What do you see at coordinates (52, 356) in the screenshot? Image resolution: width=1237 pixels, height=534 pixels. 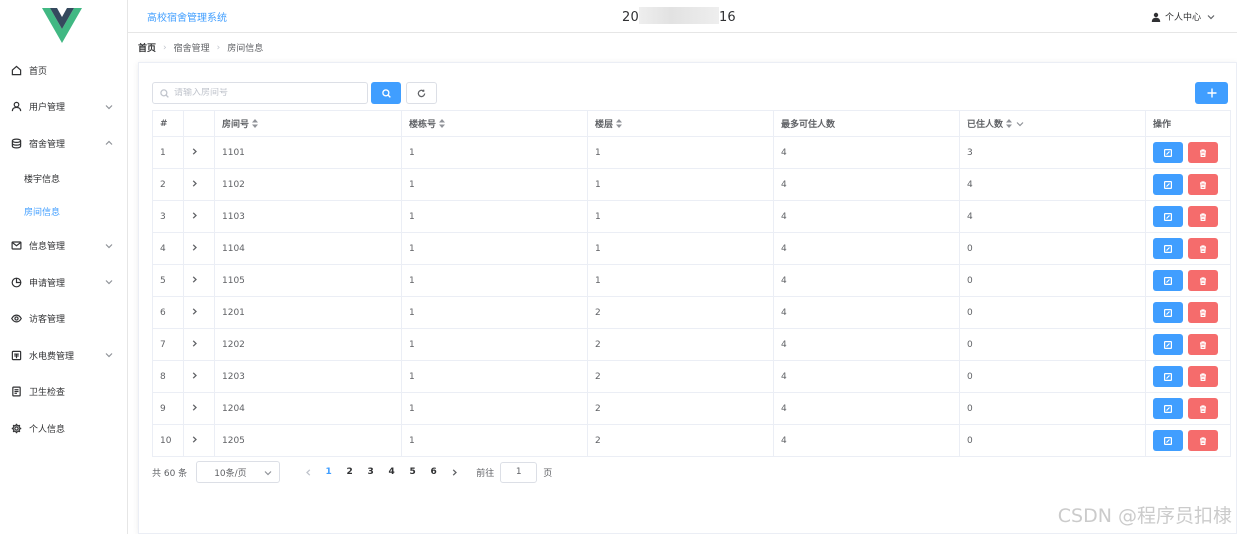 I see `sidebar-item-label: 水电费管理` at bounding box center [52, 356].